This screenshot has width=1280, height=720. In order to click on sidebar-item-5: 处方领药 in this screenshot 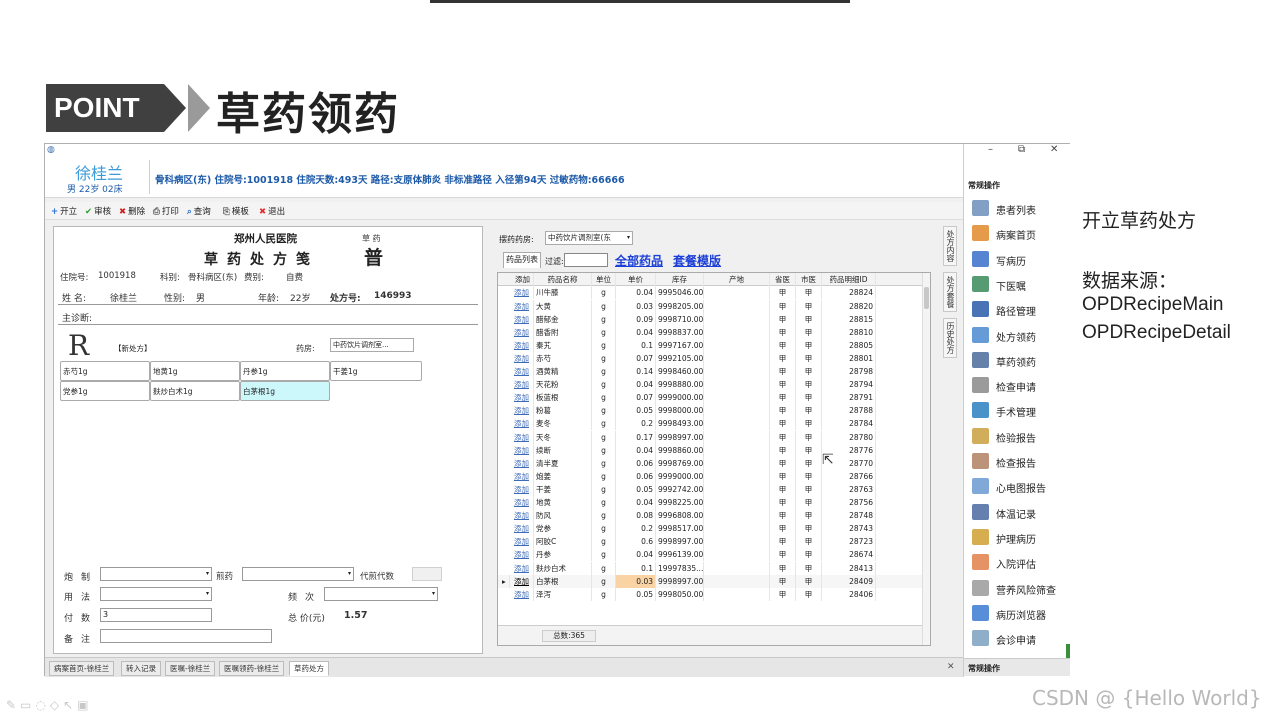, I will do `click(1019, 336)`.